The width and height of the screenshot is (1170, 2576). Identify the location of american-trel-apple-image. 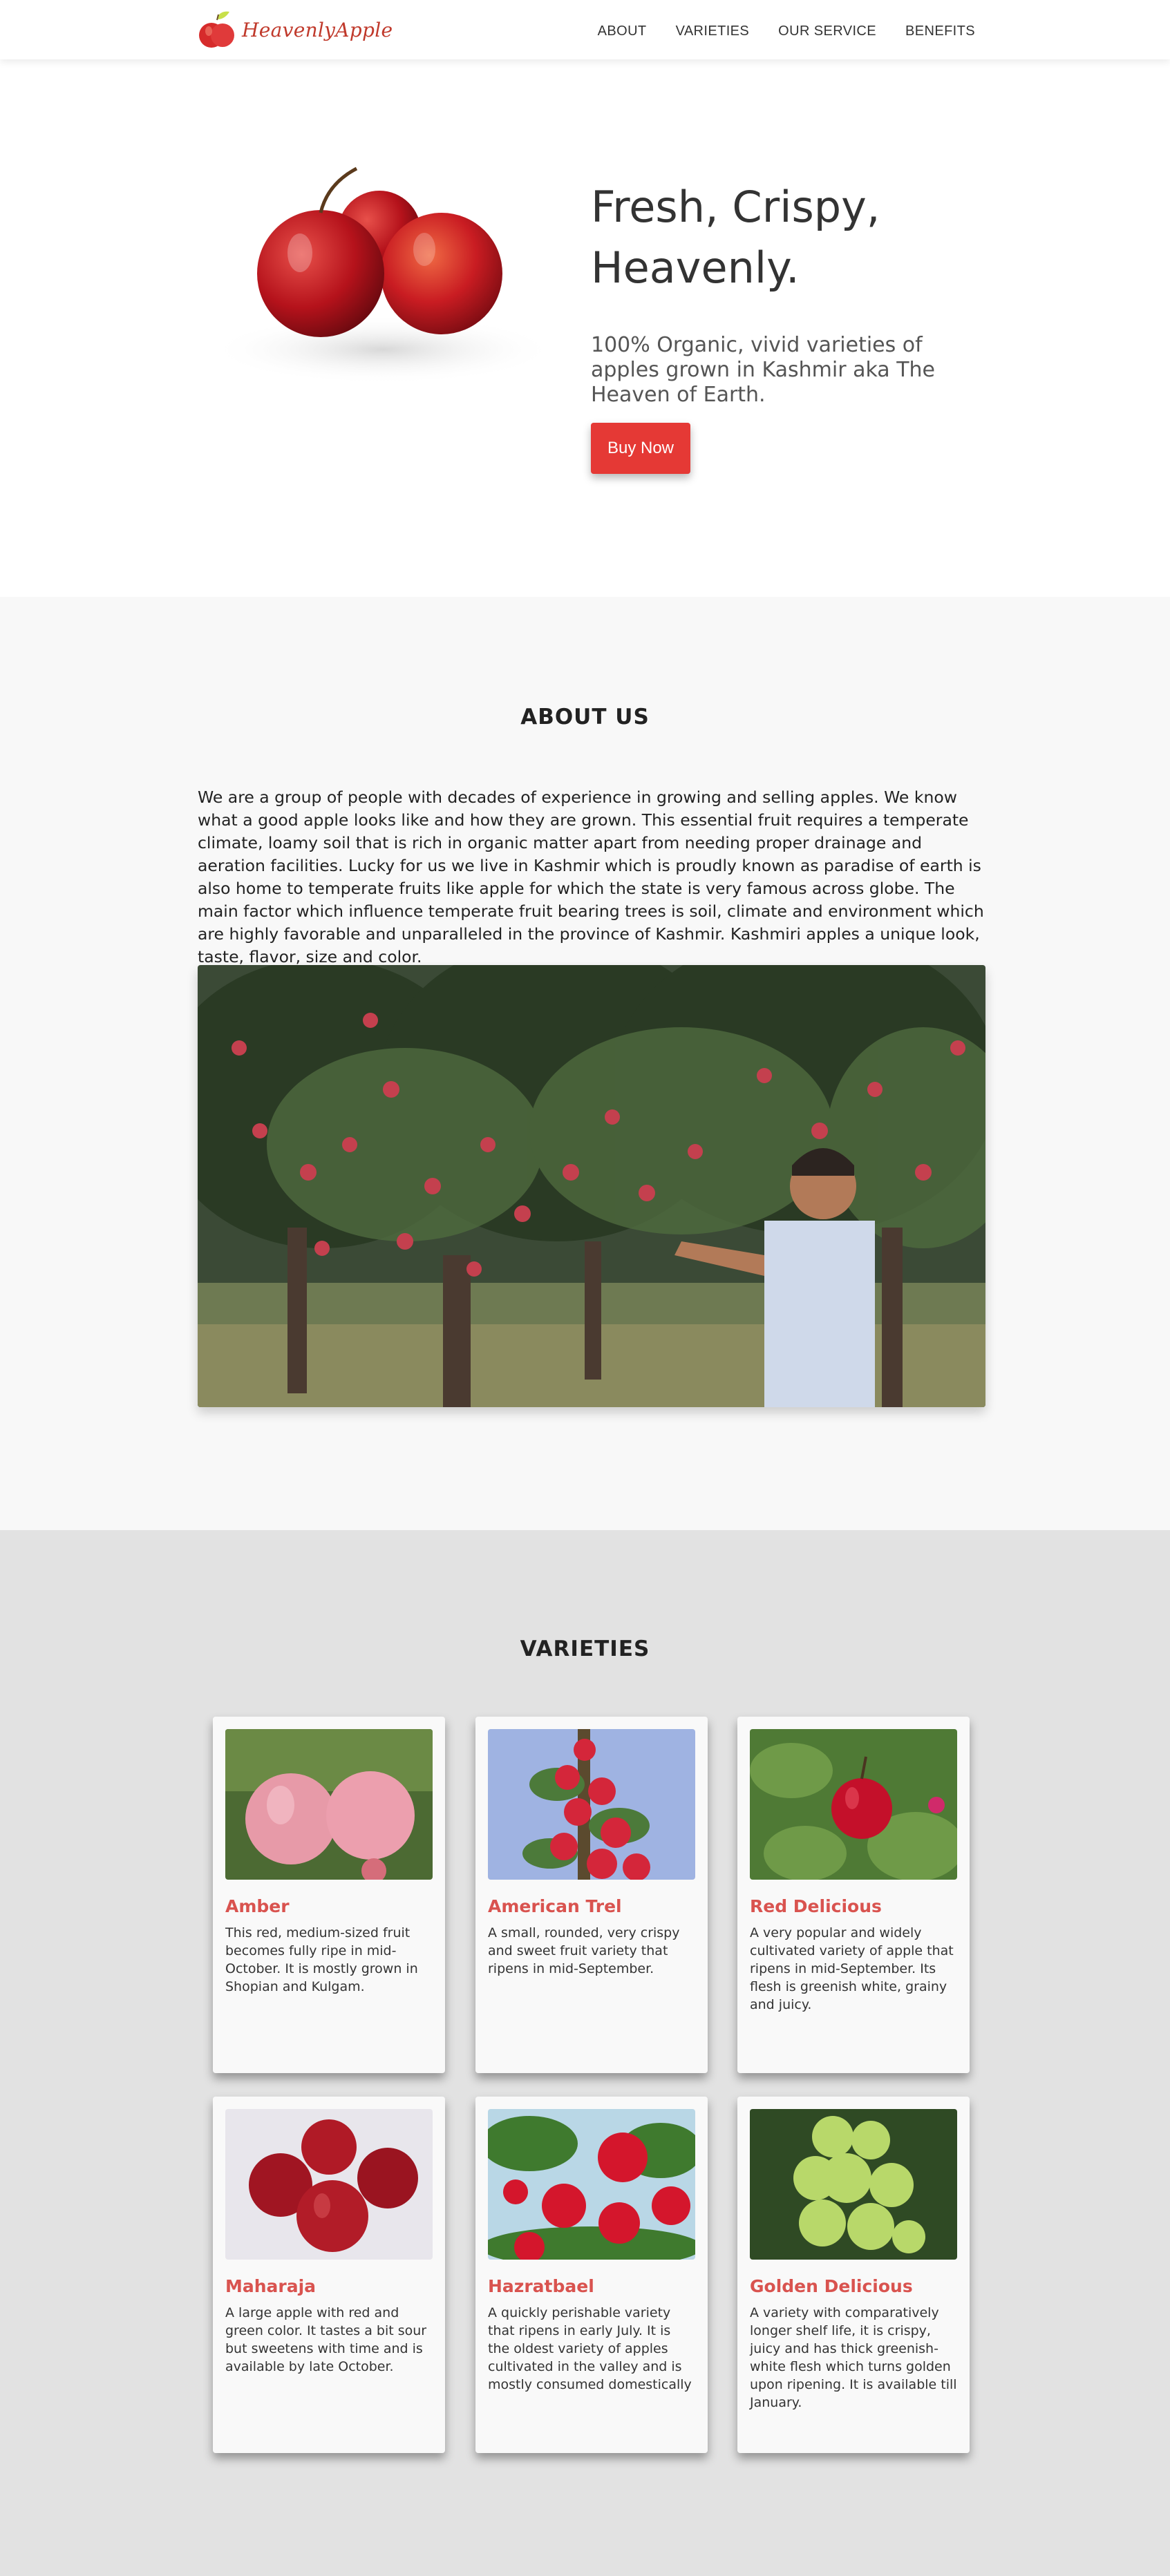
(591, 1805).